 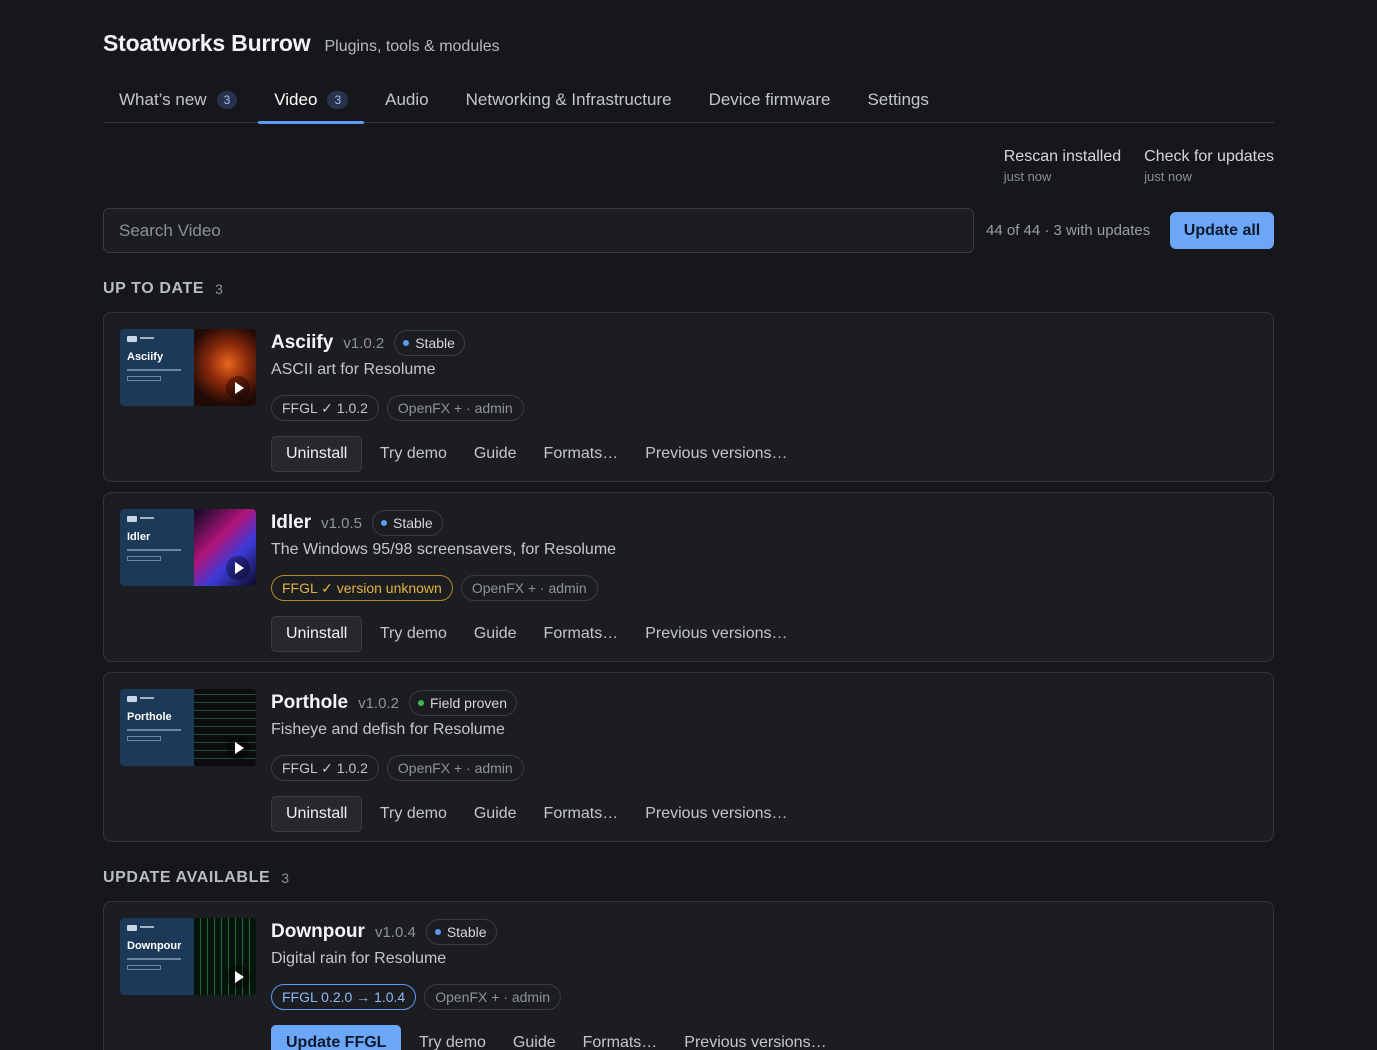 I want to click on plugin-title-row: Asciify v1.0.2 Stable, so click(x=536, y=343).